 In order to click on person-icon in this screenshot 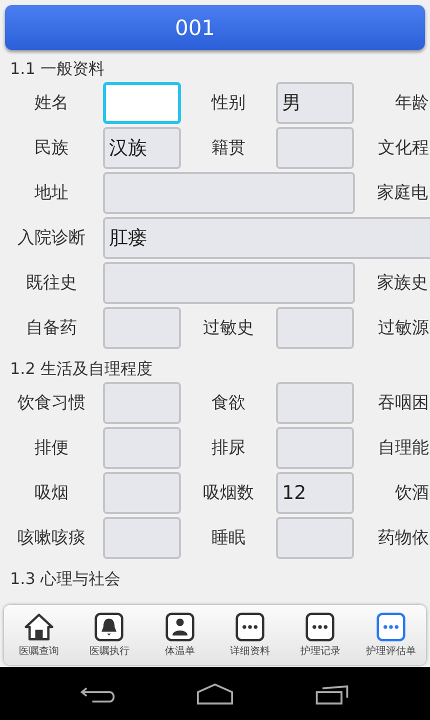, I will do `click(179, 627)`.